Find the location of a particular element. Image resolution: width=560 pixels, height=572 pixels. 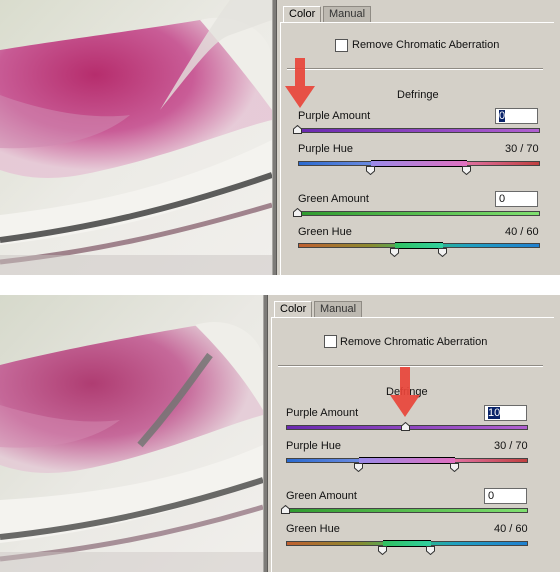

purple-amount-field: 10 is located at coordinates (505, 413).